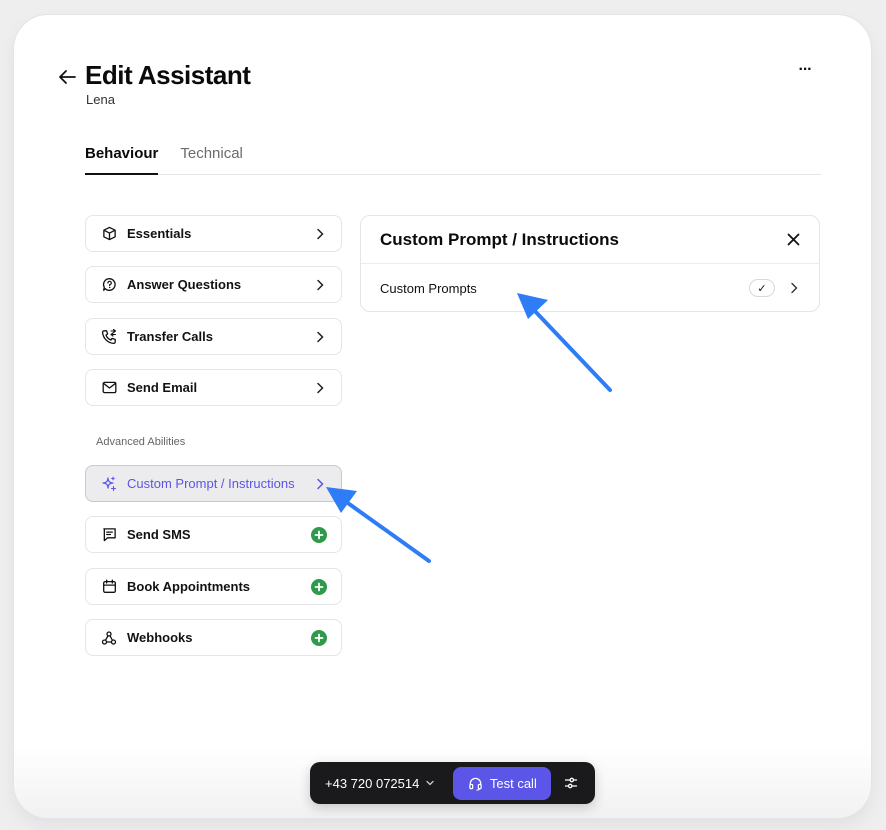 This screenshot has height=830, width=886. What do you see at coordinates (805, 70) in the screenshot?
I see `more-options-icon: ···` at bounding box center [805, 70].